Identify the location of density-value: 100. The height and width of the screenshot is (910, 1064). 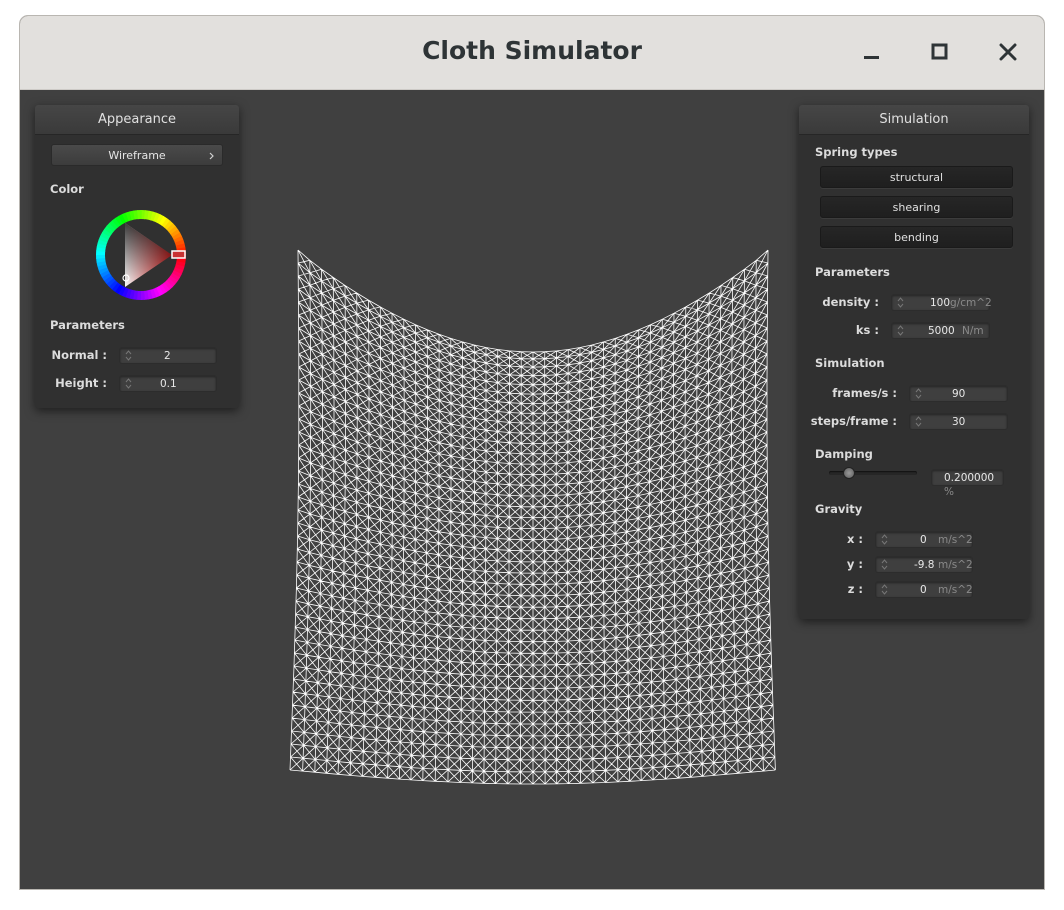
(940, 303).